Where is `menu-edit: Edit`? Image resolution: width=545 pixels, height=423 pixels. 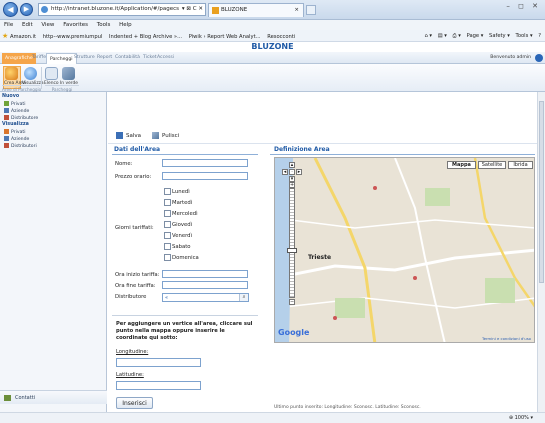 menu-edit: Edit is located at coordinates (27, 25).